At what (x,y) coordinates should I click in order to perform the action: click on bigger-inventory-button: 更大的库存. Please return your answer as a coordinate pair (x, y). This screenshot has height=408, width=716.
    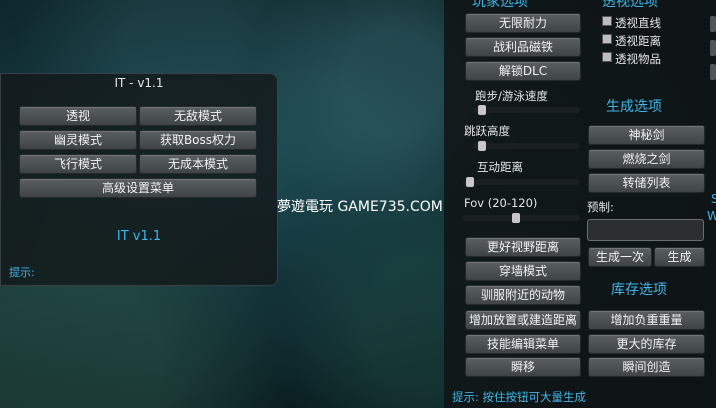
    Looking at the image, I should click on (646, 344).